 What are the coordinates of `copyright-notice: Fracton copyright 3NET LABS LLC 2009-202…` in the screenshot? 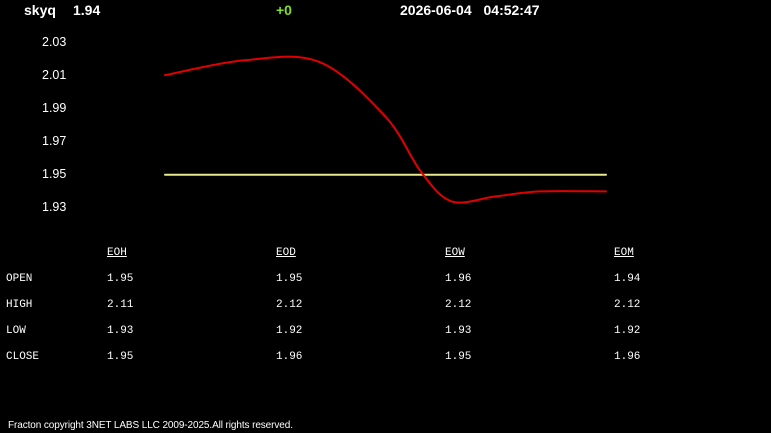 It's located at (150, 425).